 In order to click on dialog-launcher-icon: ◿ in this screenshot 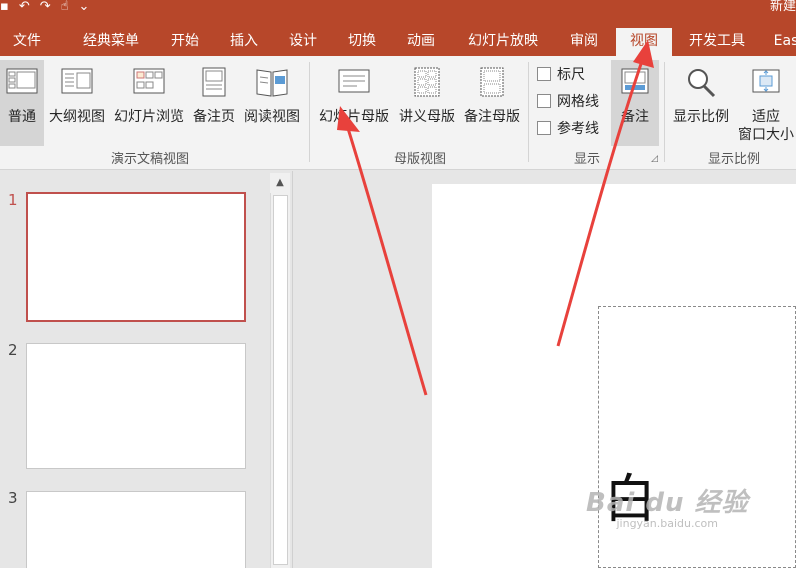, I will do `click(654, 159)`.